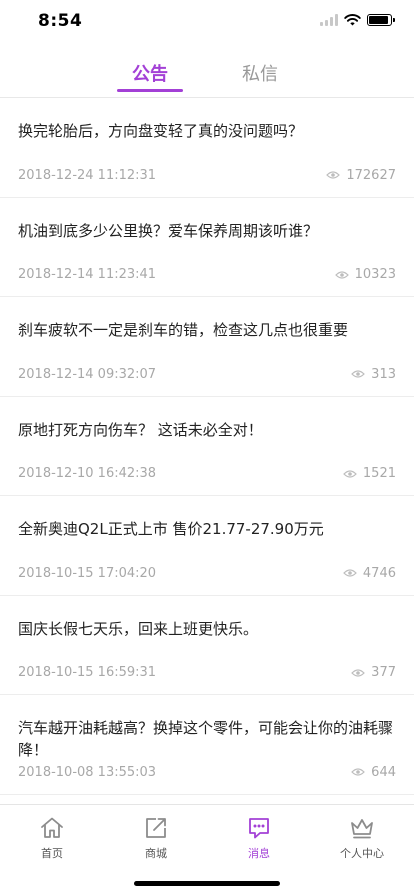  What do you see at coordinates (260, 73) in the screenshot?
I see `tab-private-messages: 私信` at bounding box center [260, 73].